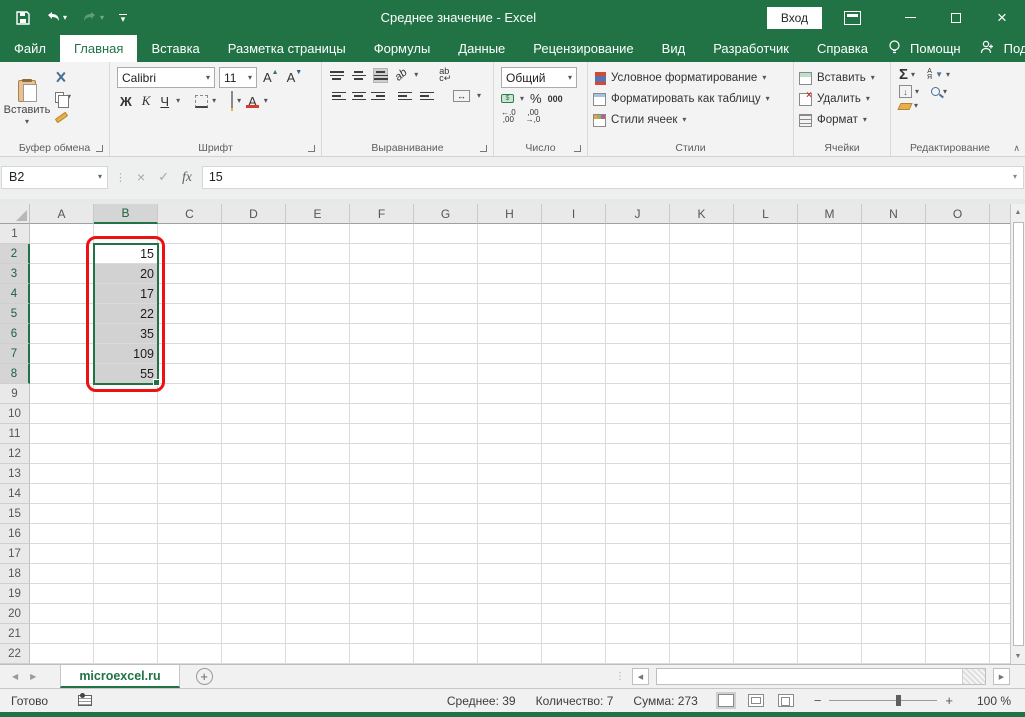 Image resolution: width=1025 pixels, height=717 pixels. Describe the element at coordinates (238, 77) in the screenshot. I see `font-size-combo: 11 ▾` at that location.